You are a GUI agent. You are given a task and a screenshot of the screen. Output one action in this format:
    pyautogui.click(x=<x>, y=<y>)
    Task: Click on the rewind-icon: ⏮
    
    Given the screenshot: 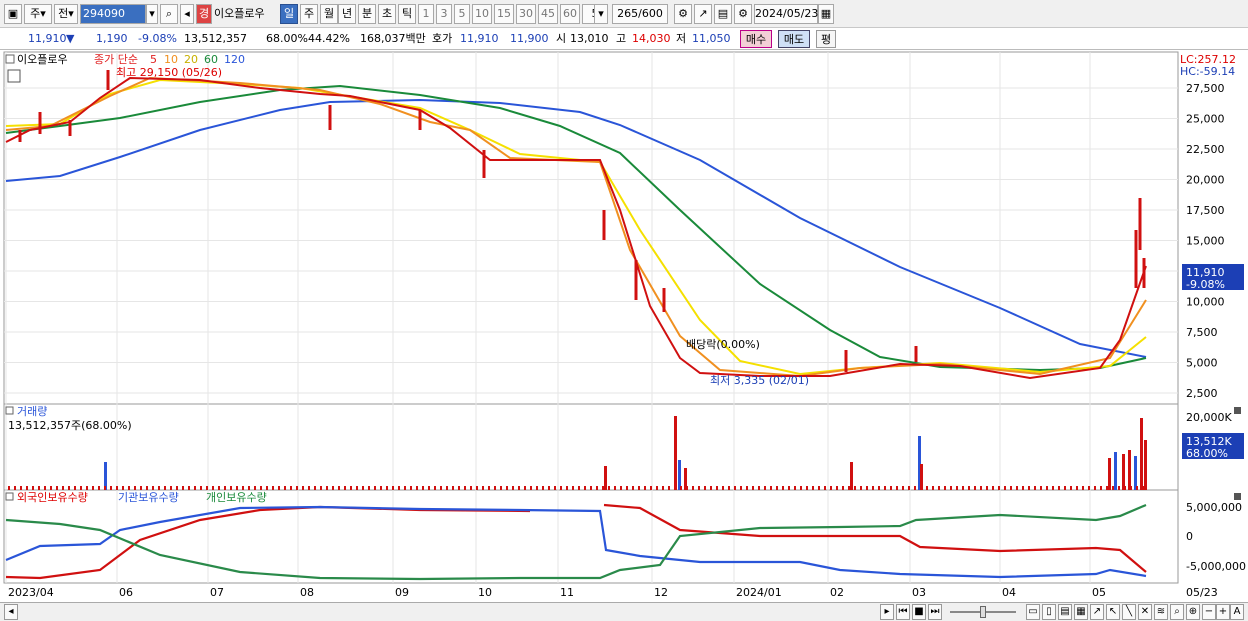 What is the action you would take?
    pyautogui.click(x=903, y=612)
    